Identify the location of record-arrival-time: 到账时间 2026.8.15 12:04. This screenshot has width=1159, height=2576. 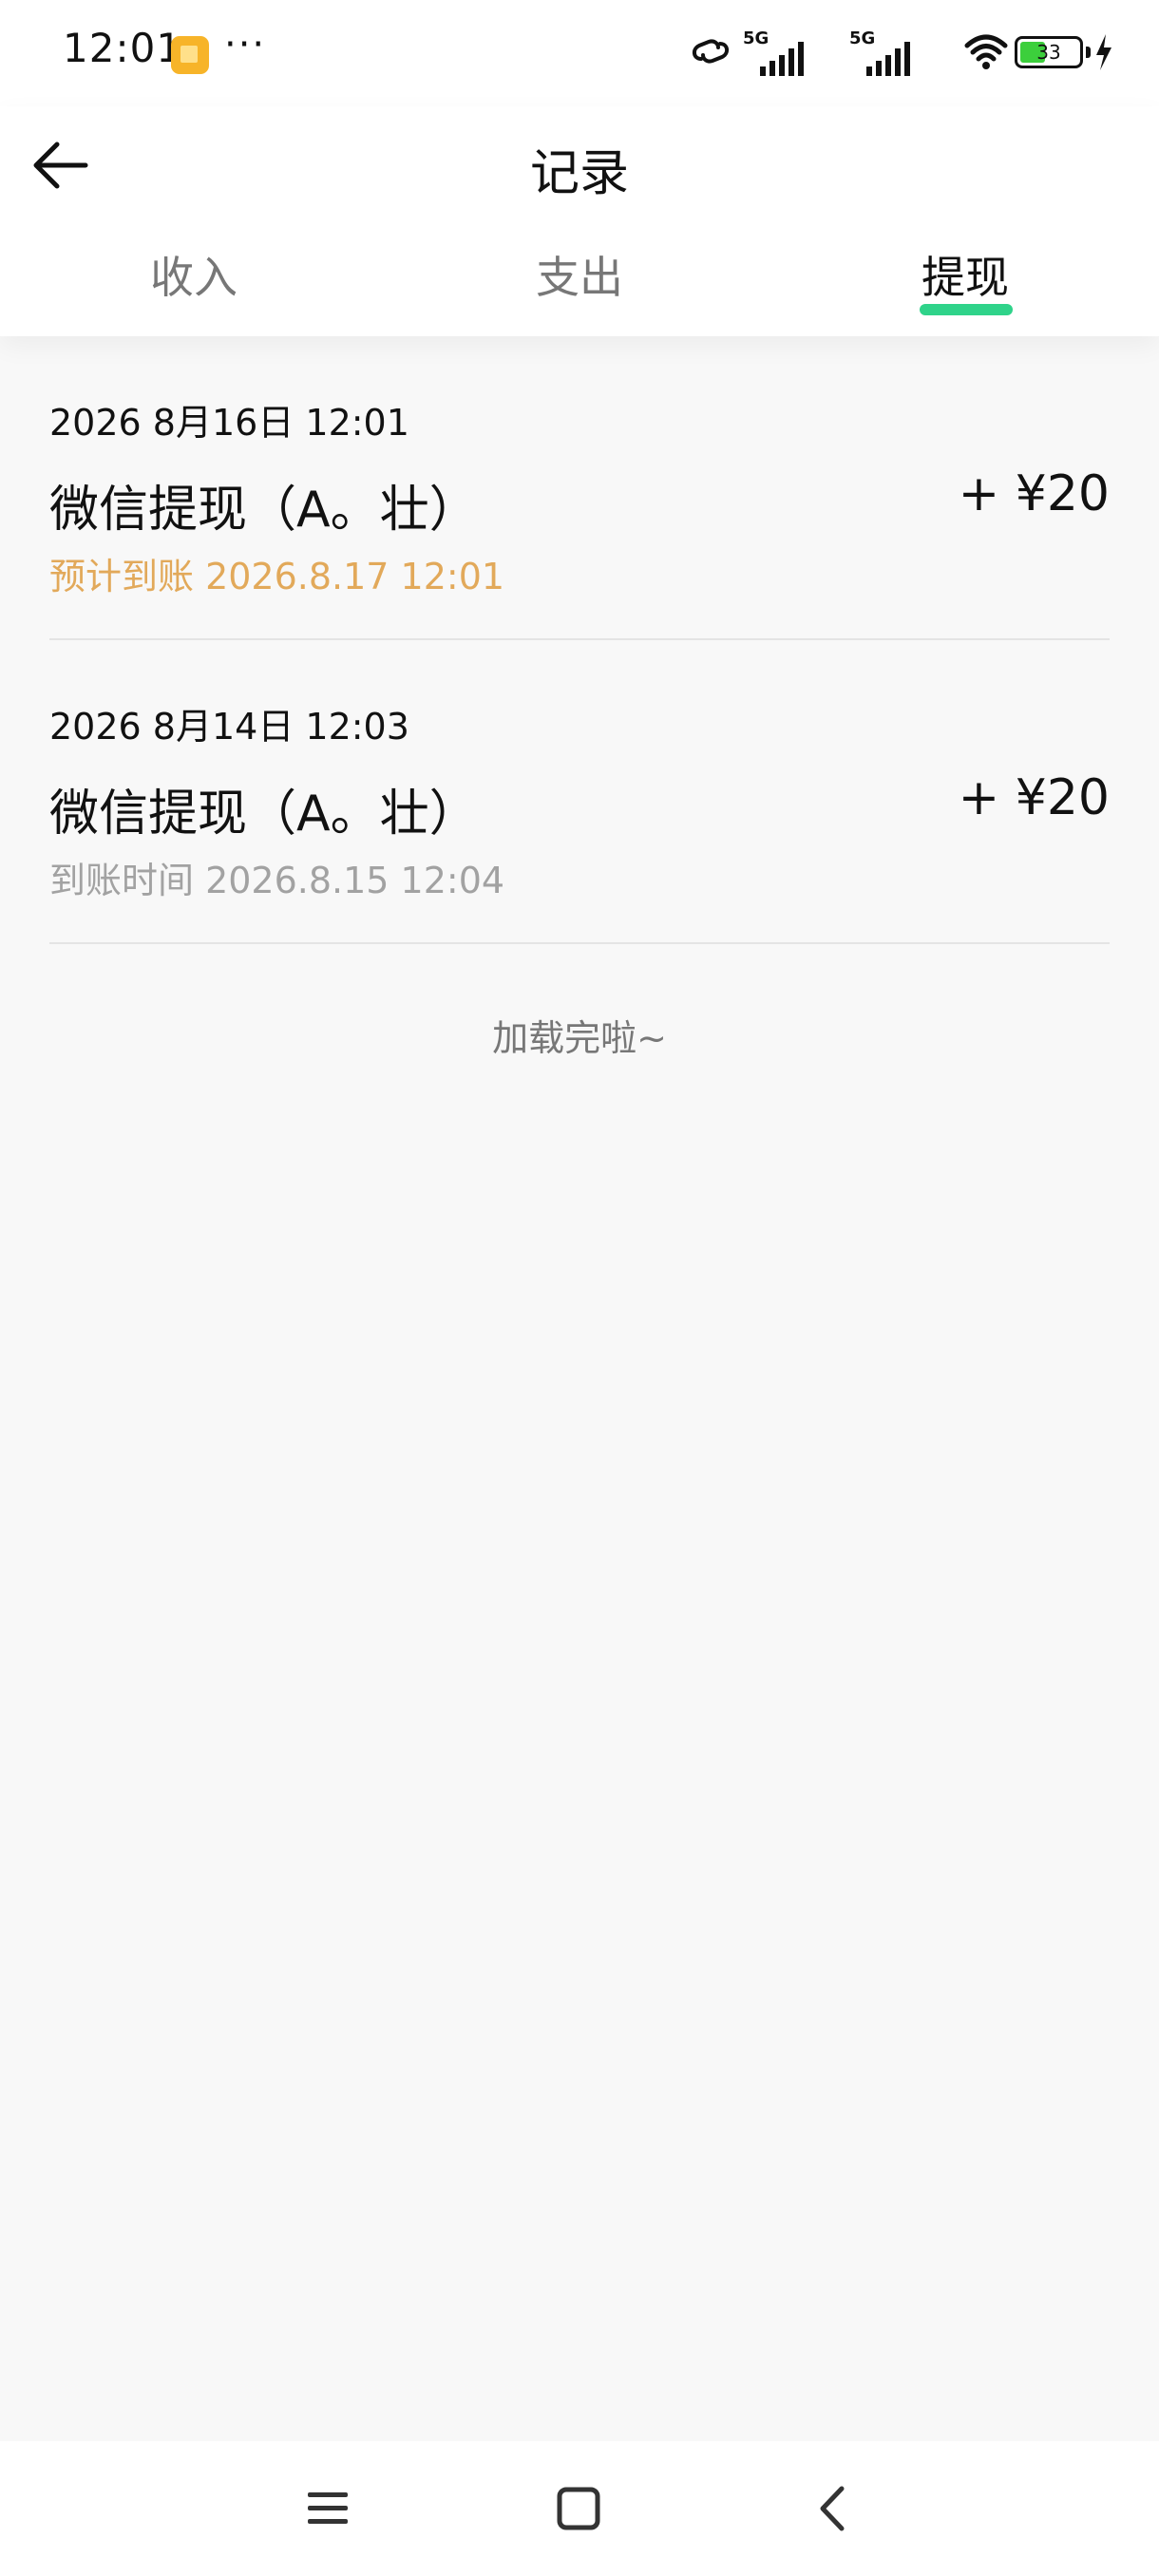
(277, 880).